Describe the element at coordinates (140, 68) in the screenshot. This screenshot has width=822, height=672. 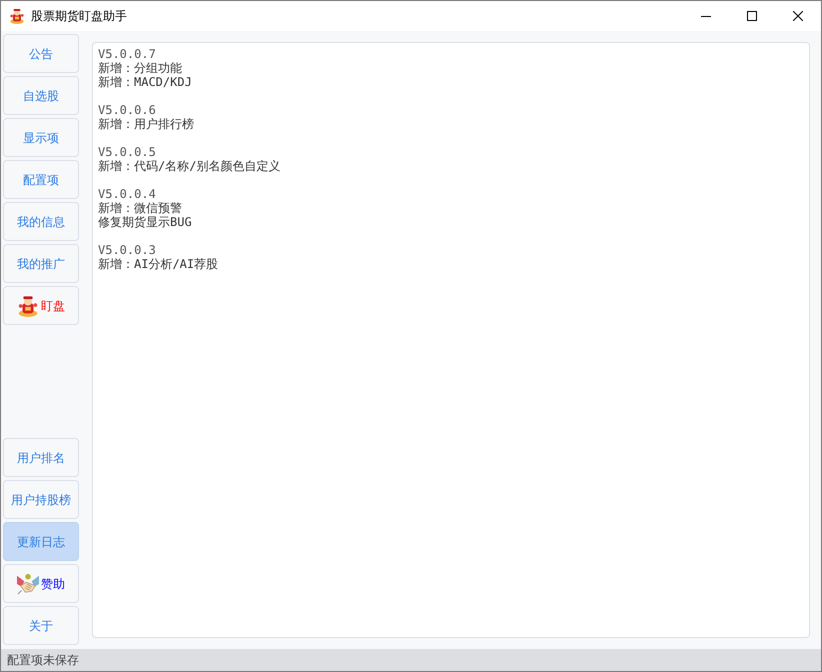
I see `changelog-line: 新增：分组功能` at that location.